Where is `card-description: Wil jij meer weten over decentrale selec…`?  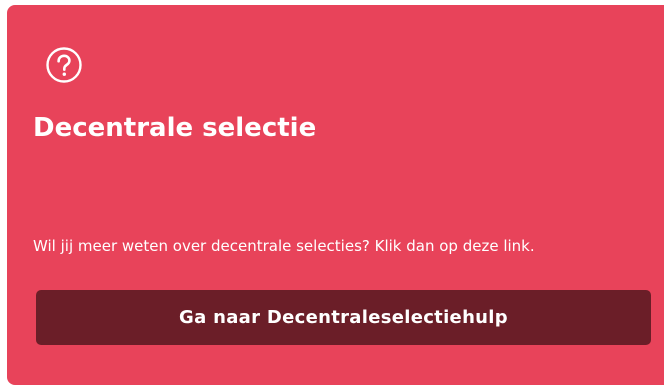 card-description: Wil jij meer weten over decentrale selec… is located at coordinates (284, 246).